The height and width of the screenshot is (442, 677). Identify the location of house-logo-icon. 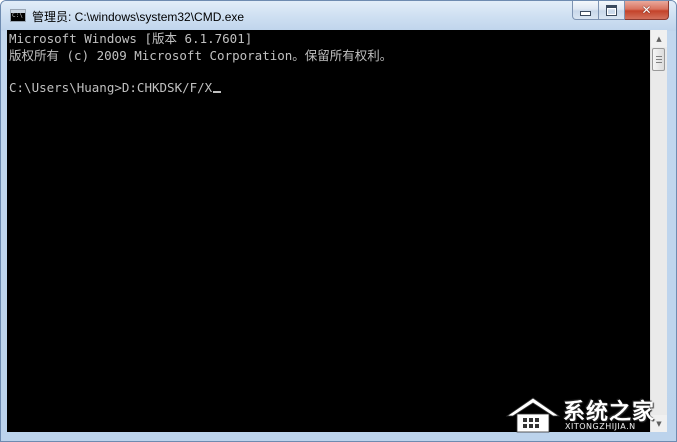
(533, 415).